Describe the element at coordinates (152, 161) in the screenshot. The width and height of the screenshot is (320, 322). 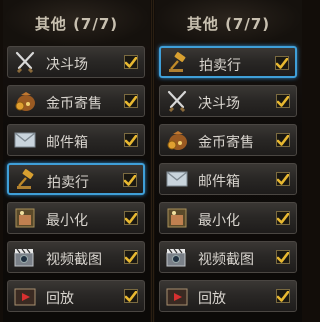
I see `panel-divider` at that location.